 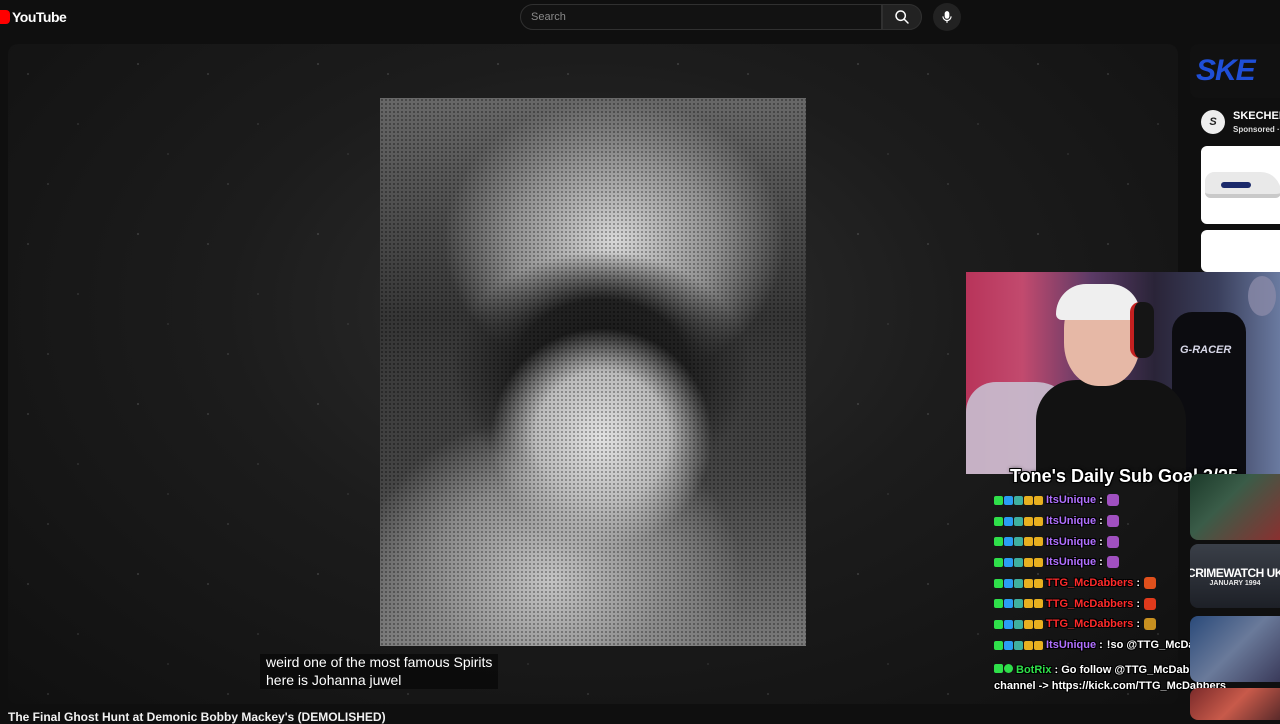 I want to click on caption-line-2: here is Johanna juwel, so click(x=334, y=679).